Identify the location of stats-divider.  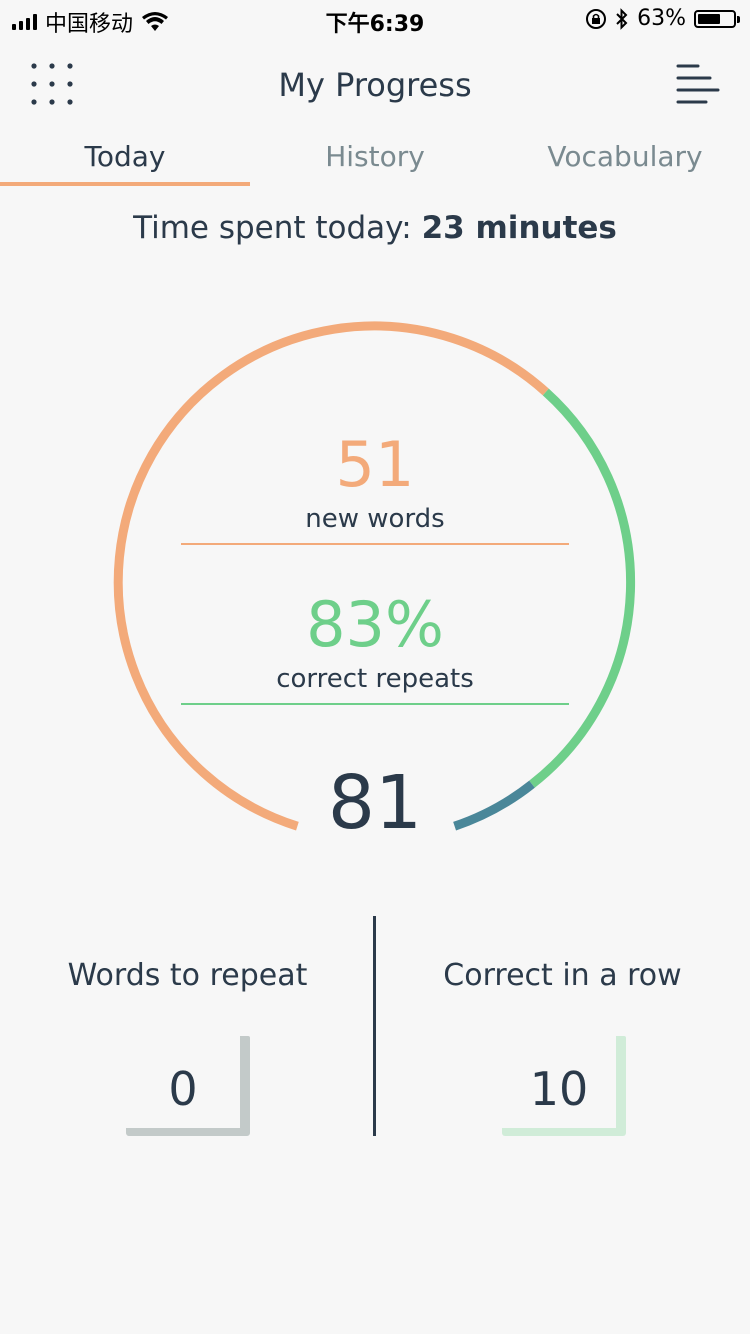
(374, 1026).